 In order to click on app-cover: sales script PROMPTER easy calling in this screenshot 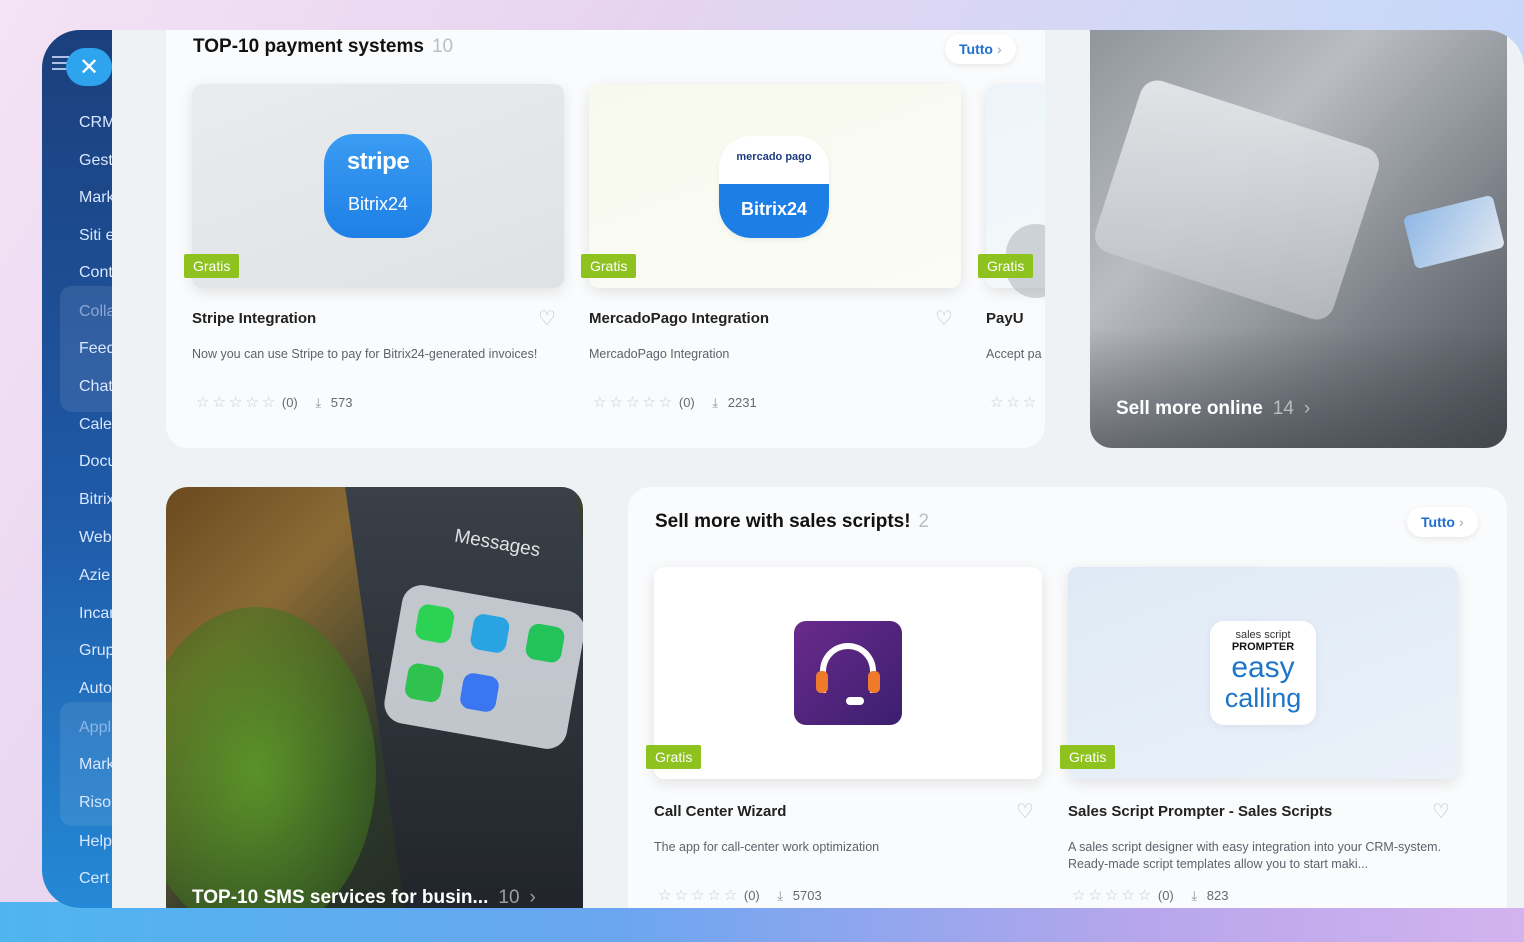, I will do `click(1263, 673)`.